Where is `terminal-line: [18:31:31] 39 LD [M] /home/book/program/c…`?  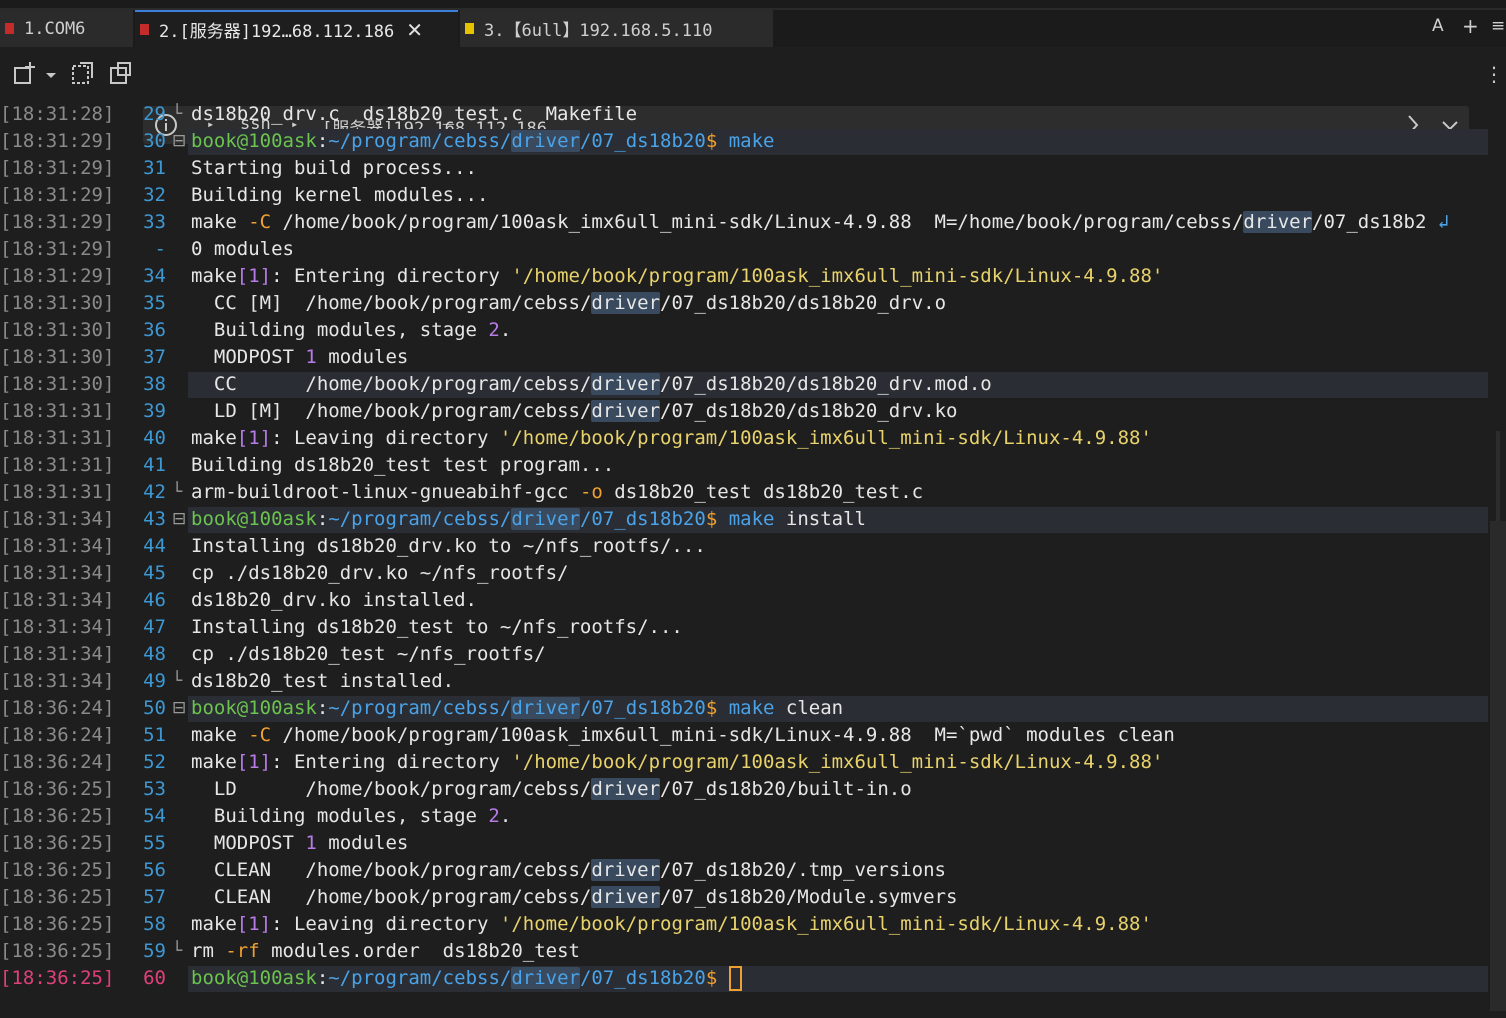
terminal-line: [18:31:31] 39 LD [M] /home/book/program/c… is located at coordinates (745, 411).